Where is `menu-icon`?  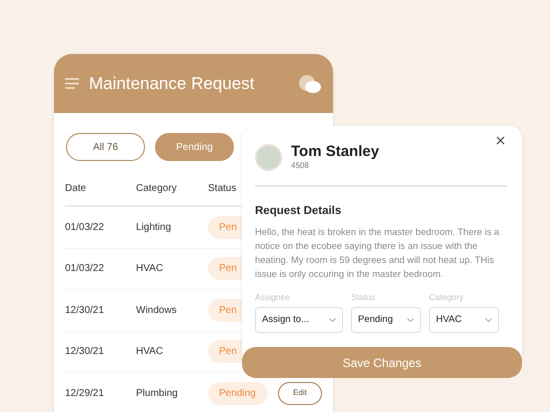 menu-icon is located at coordinates (72, 83).